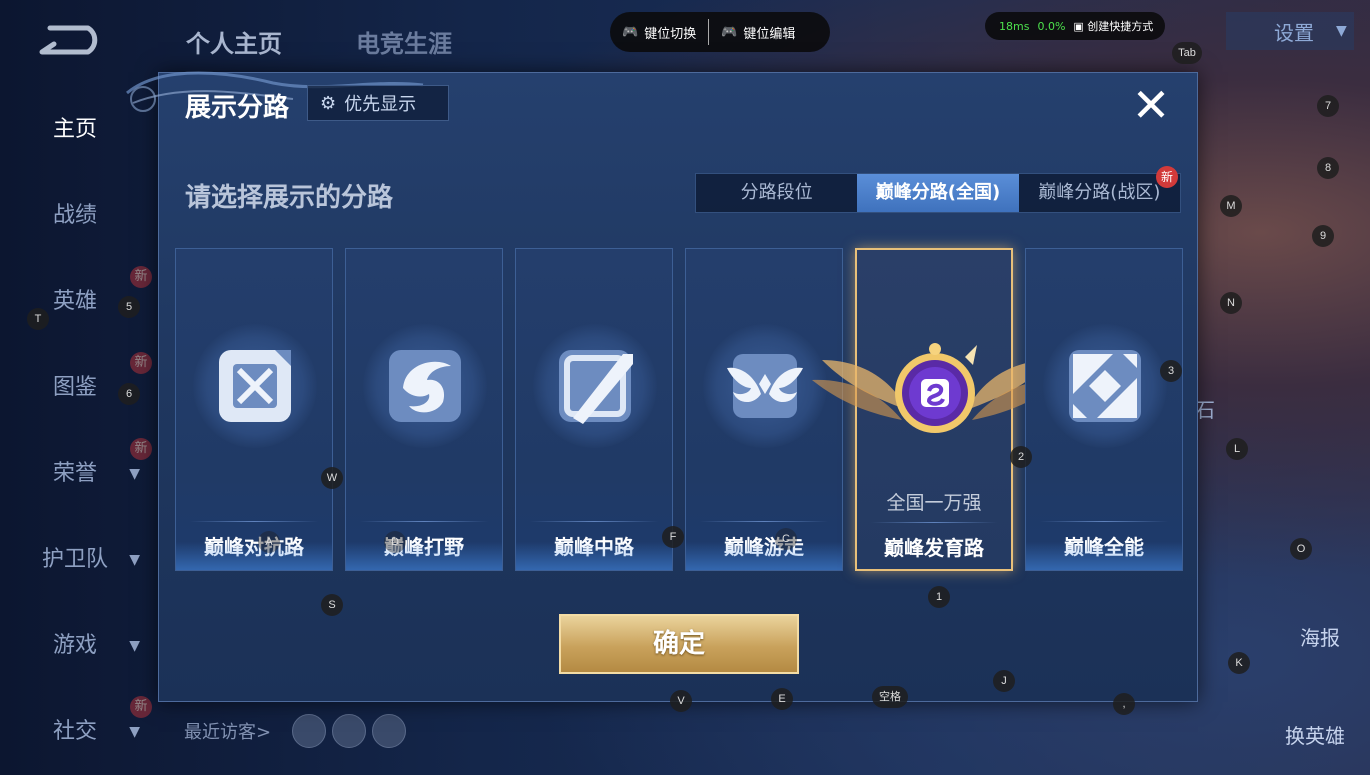 The height and width of the screenshot is (775, 1370). Describe the element at coordinates (395, 542) in the screenshot. I see `key-hint: D` at that location.